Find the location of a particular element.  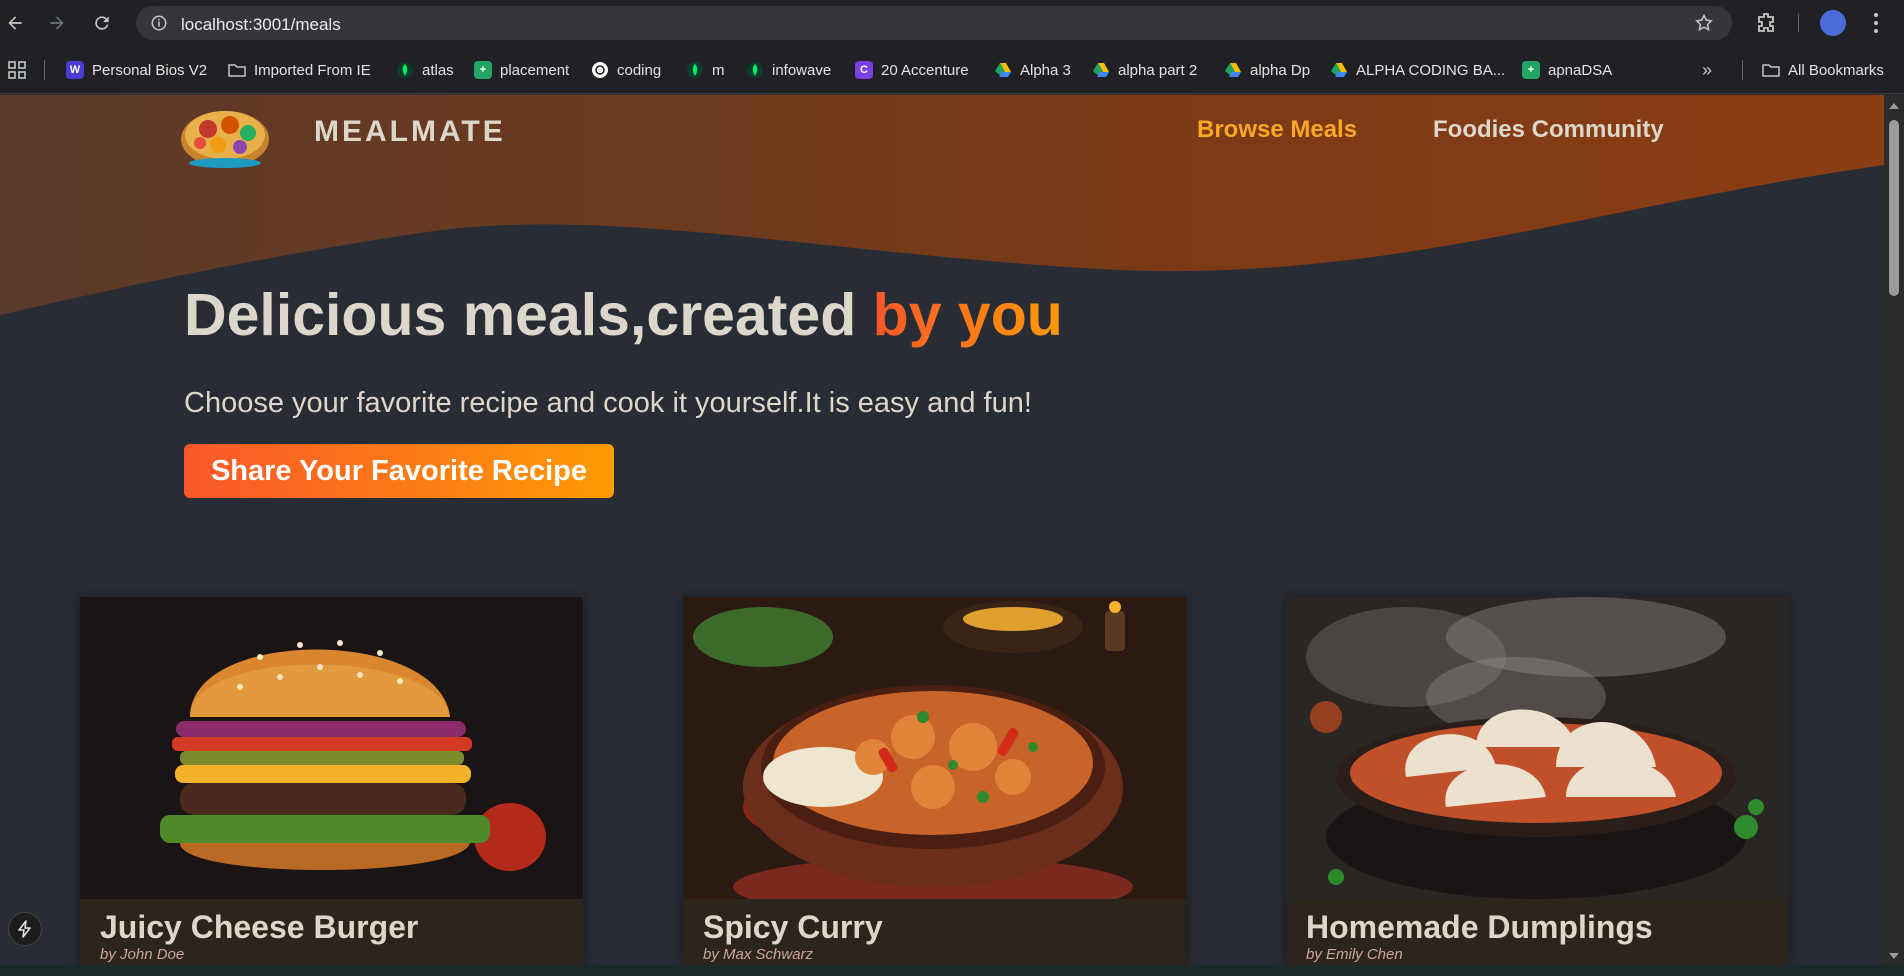

double-chevron-icon: » is located at coordinates (1707, 69).